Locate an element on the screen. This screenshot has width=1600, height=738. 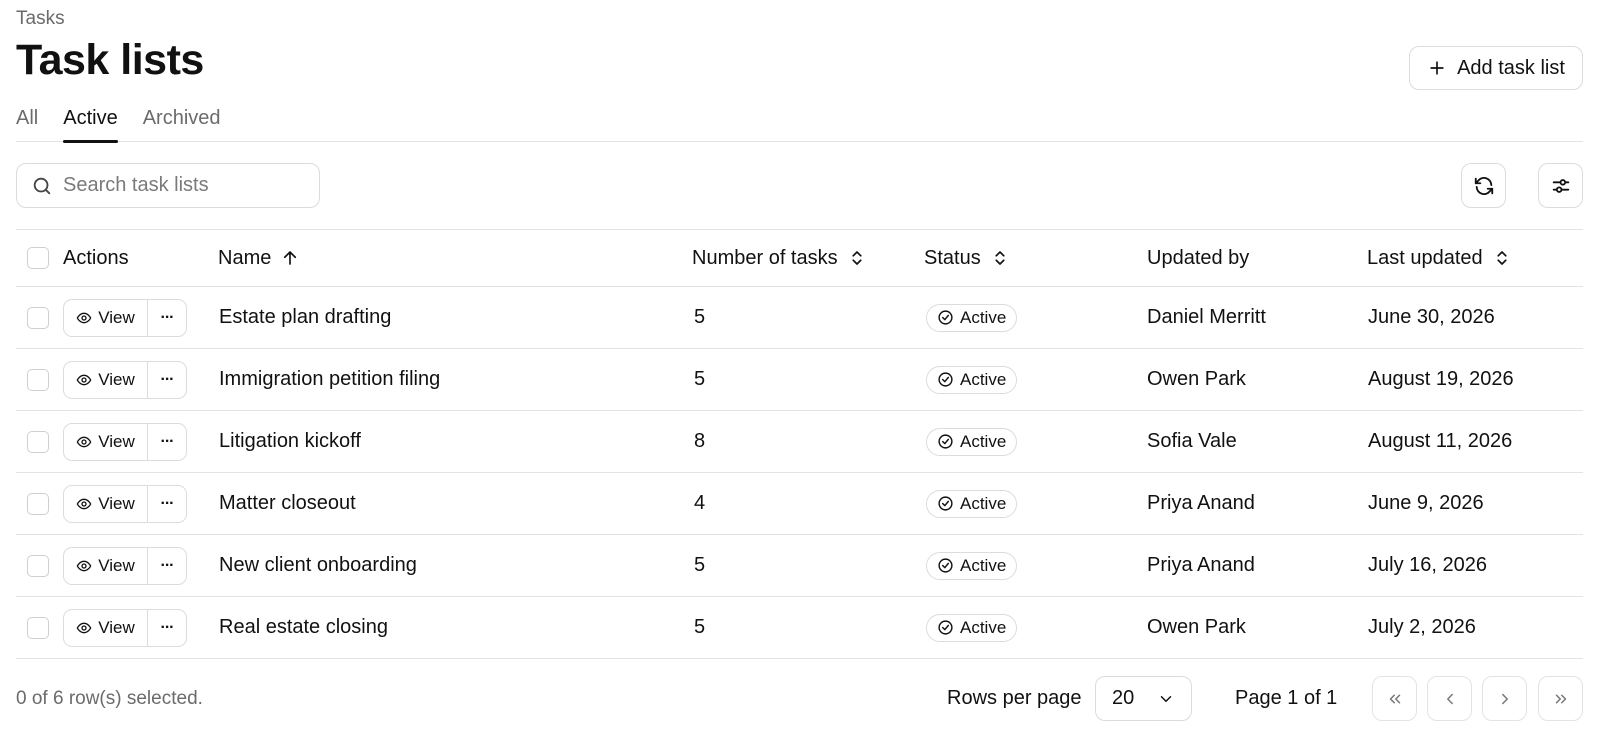
rows-per-page-select: 20 is located at coordinates (1143, 698).